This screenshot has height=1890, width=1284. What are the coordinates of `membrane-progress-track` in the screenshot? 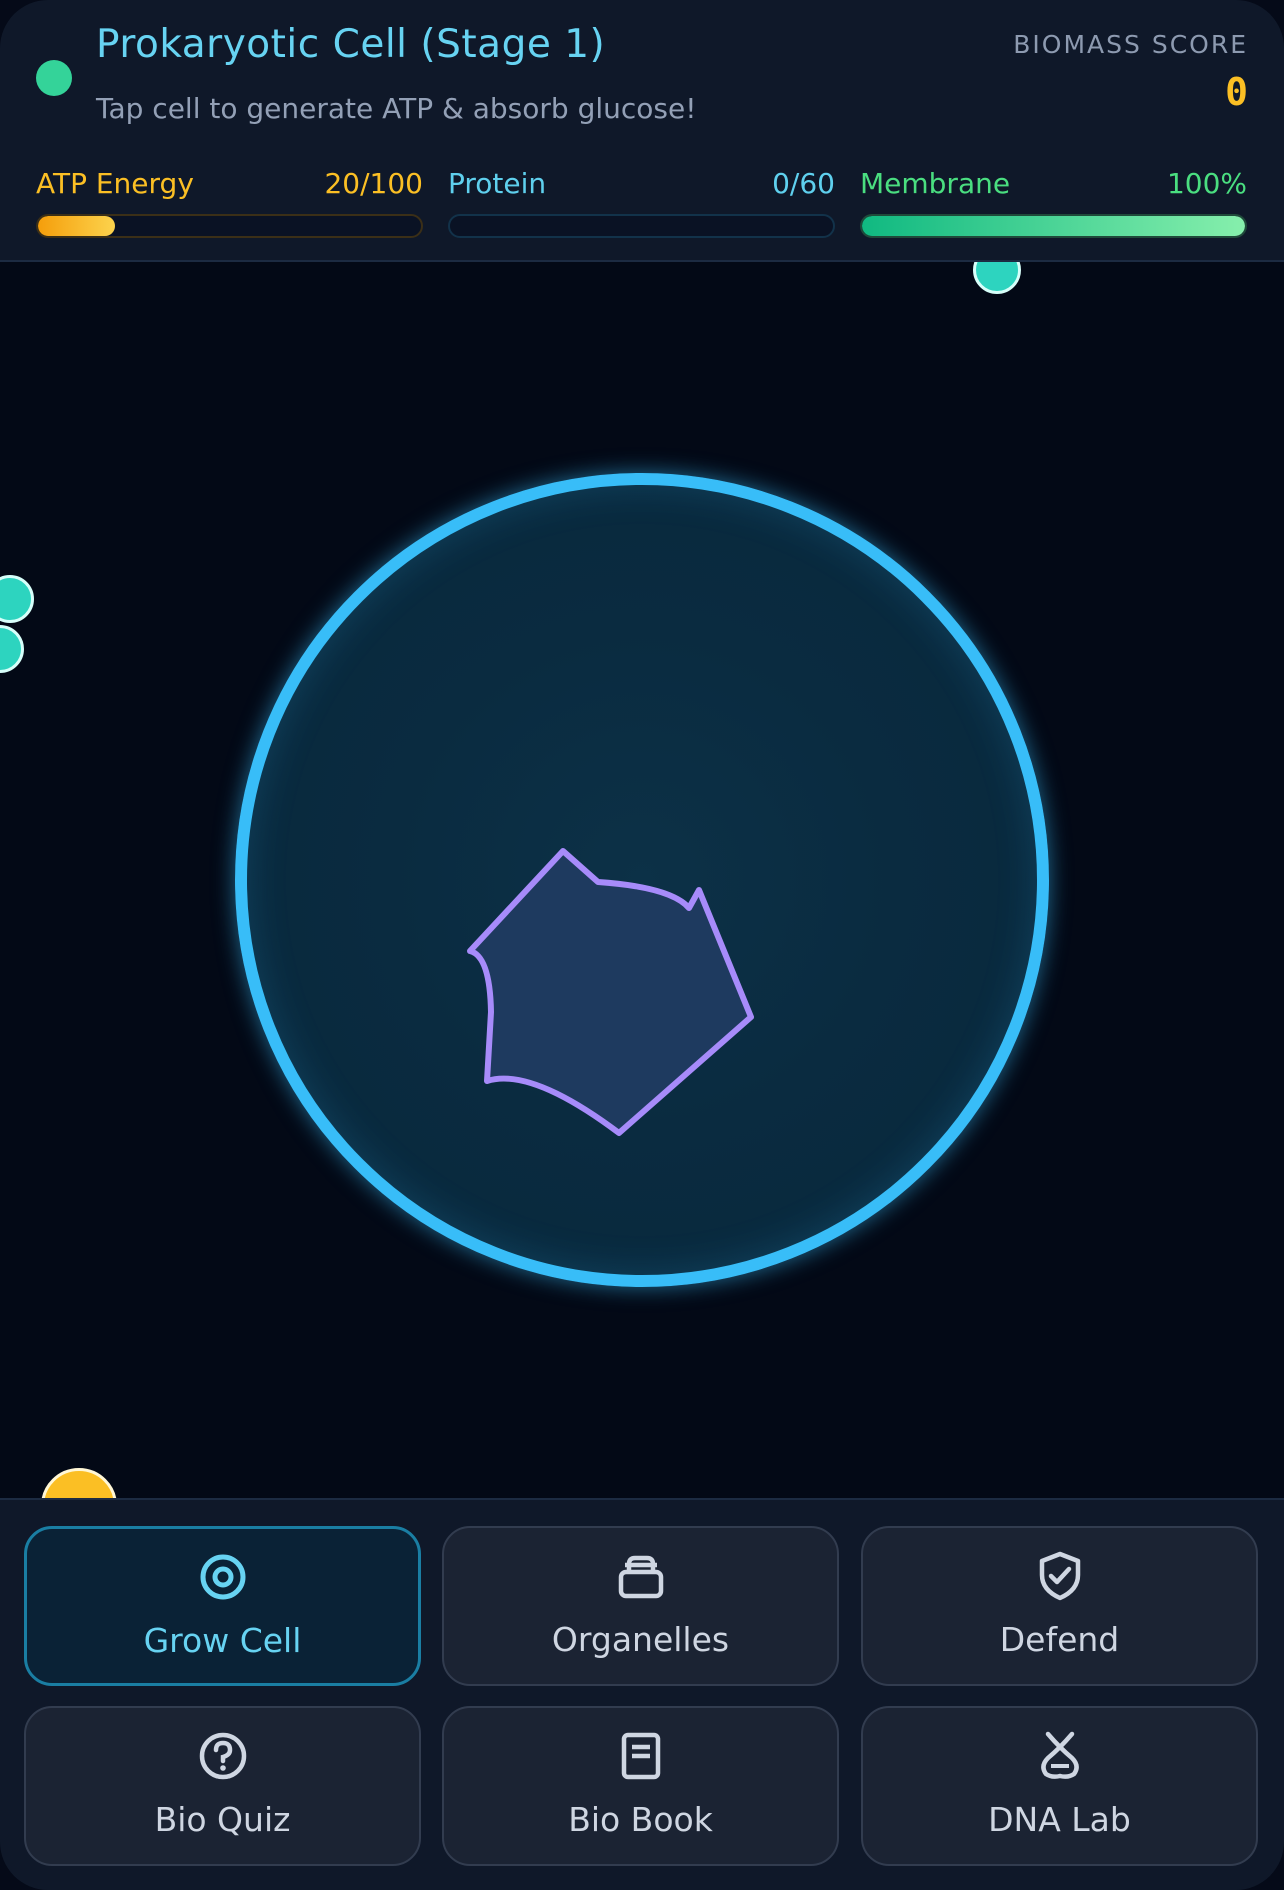 It's located at (1053, 226).